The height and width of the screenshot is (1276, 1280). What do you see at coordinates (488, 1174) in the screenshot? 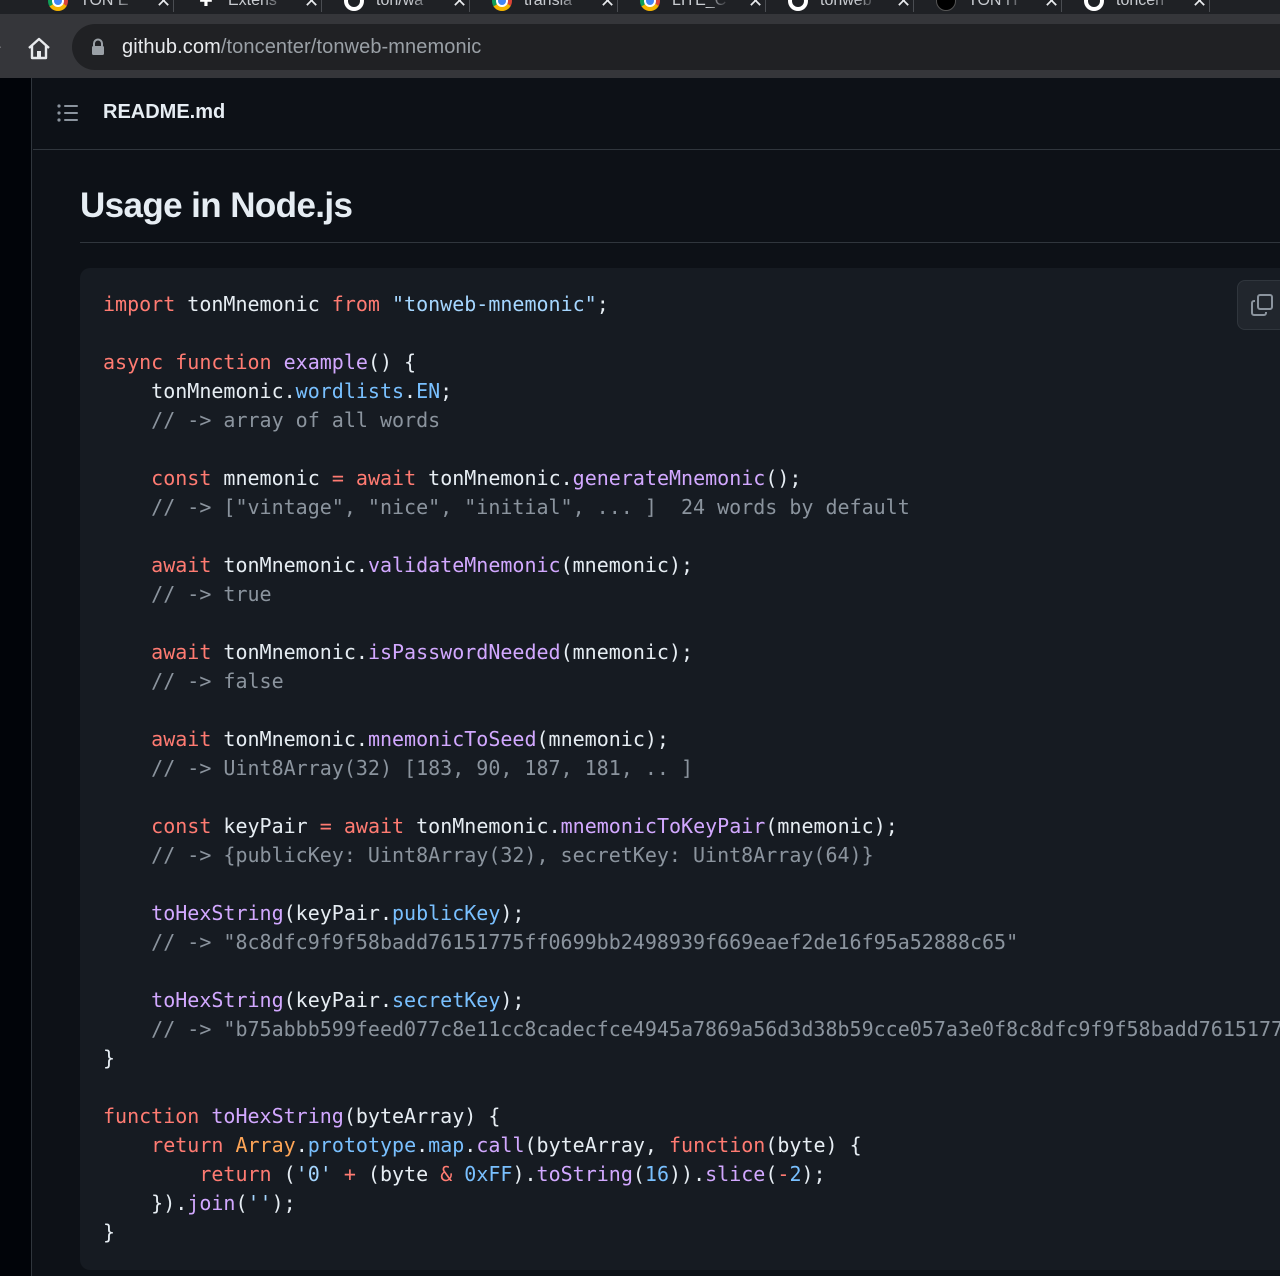
I see `code-token: 0xFF` at bounding box center [488, 1174].